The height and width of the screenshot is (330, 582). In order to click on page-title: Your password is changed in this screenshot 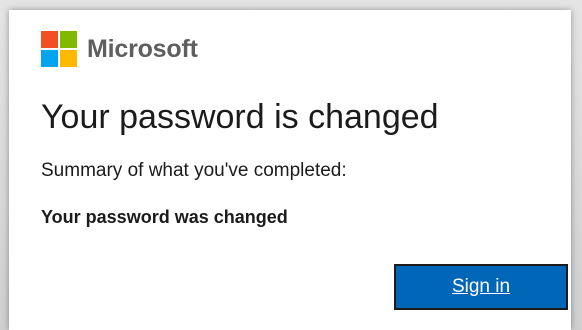, I will do `click(240, 117)`.